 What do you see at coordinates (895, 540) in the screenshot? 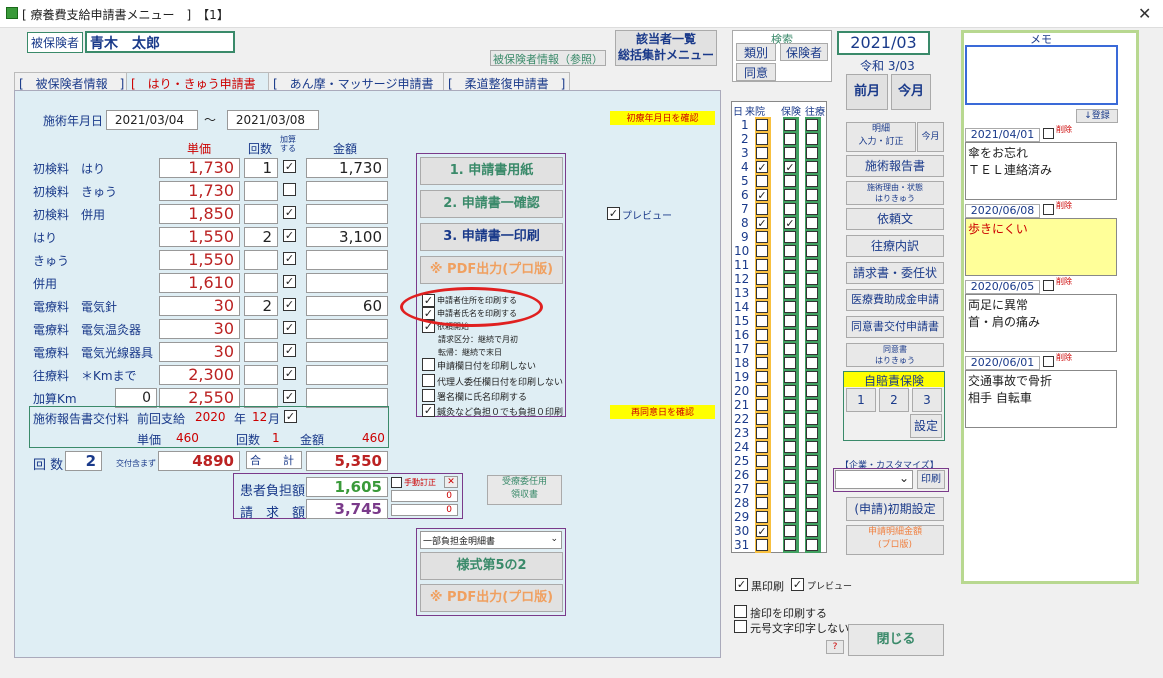
I see `detail-amount-button: 申請明細金額 (プロ版)` at bounding box center [895, 540].